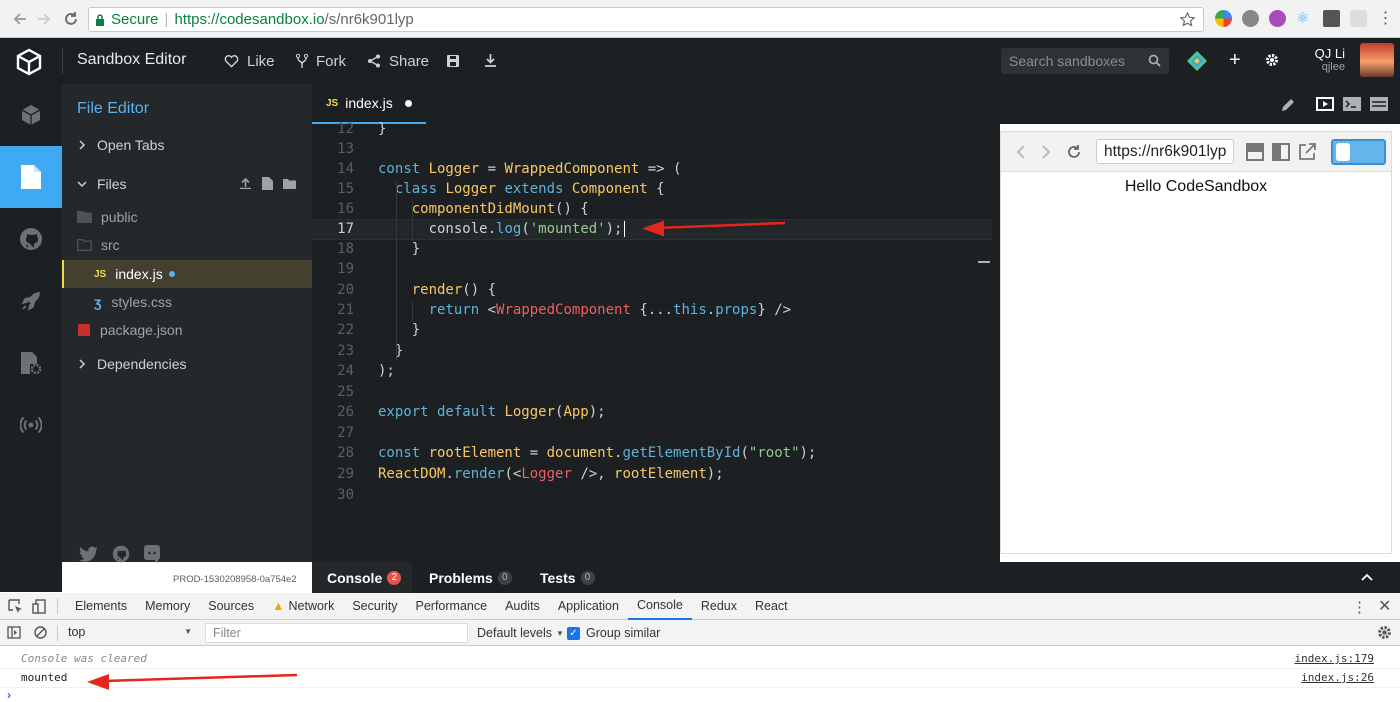 The width and height of the screenshot is (1400, 702). What do you see at coordinates (303, 606) in the screenshot?
I see `devtools-tab-network: ▲ Network` at bounding box center [303, 606].